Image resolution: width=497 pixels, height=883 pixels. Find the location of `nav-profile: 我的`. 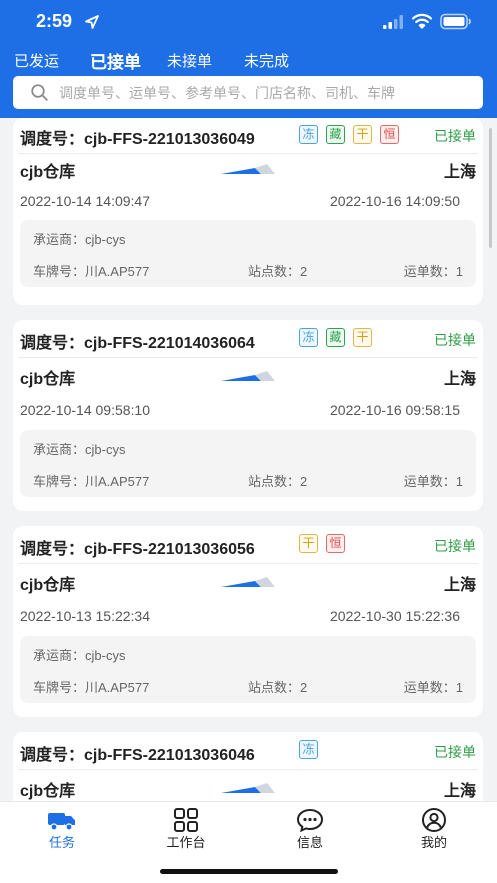

nav-profile: 我的 is located at coordinates (434, 829).